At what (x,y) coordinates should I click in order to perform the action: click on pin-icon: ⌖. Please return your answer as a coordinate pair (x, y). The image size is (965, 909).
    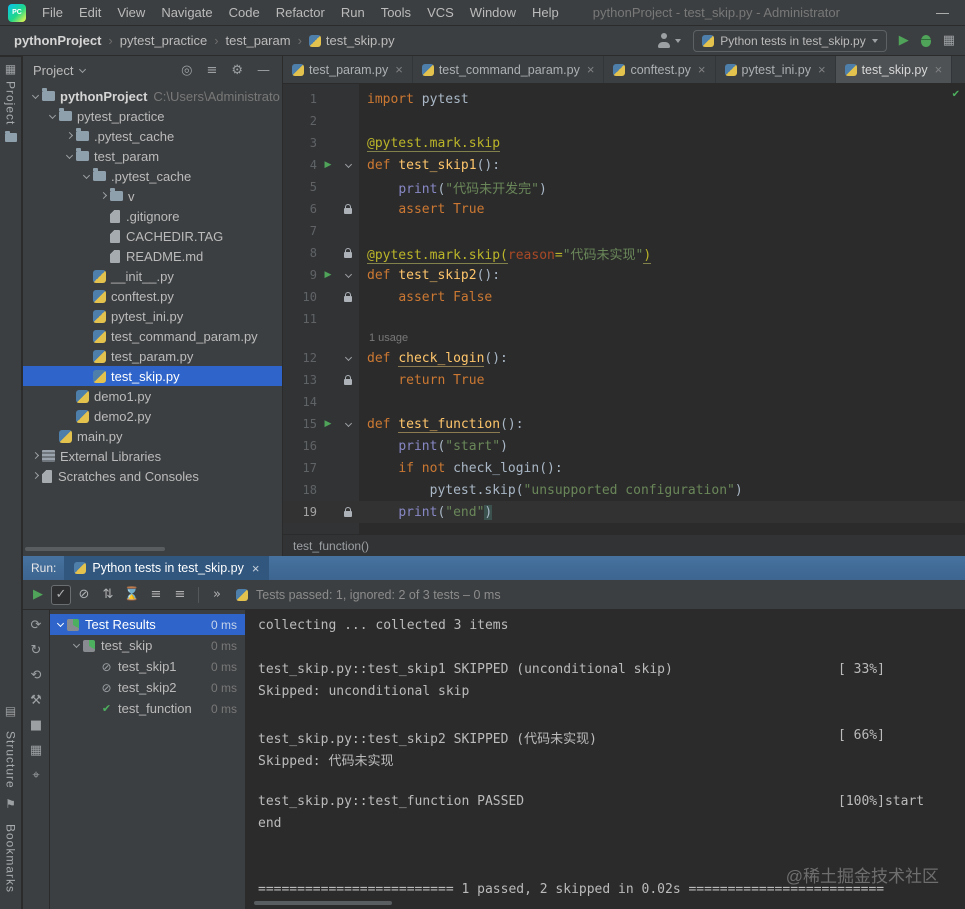
    Looking at the image, I should click on (35, 775).